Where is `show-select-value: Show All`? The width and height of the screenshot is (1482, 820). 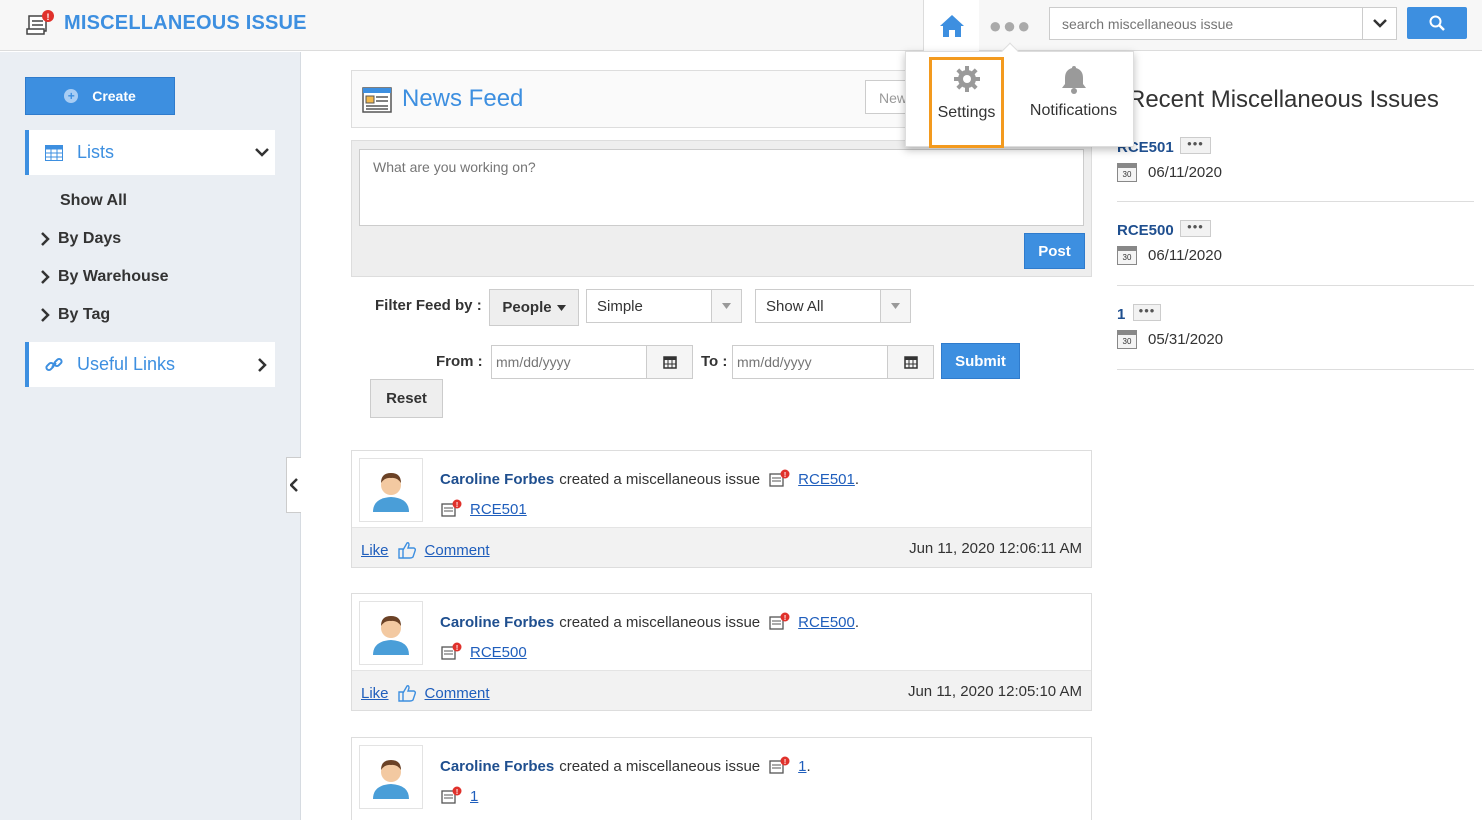 show-select-value: Show All is located at coordinates (795, 306).